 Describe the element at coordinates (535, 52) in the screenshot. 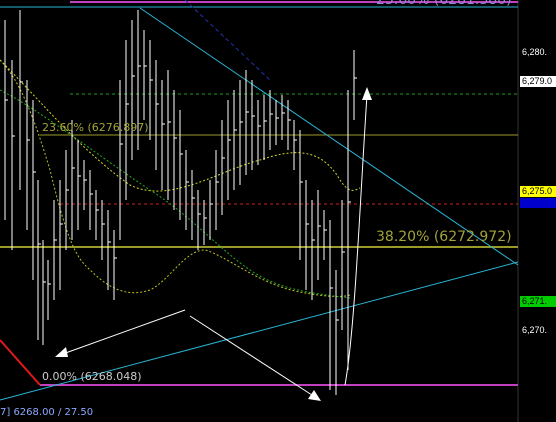

I see `axis-tick-6280: 6,280.` at that location.